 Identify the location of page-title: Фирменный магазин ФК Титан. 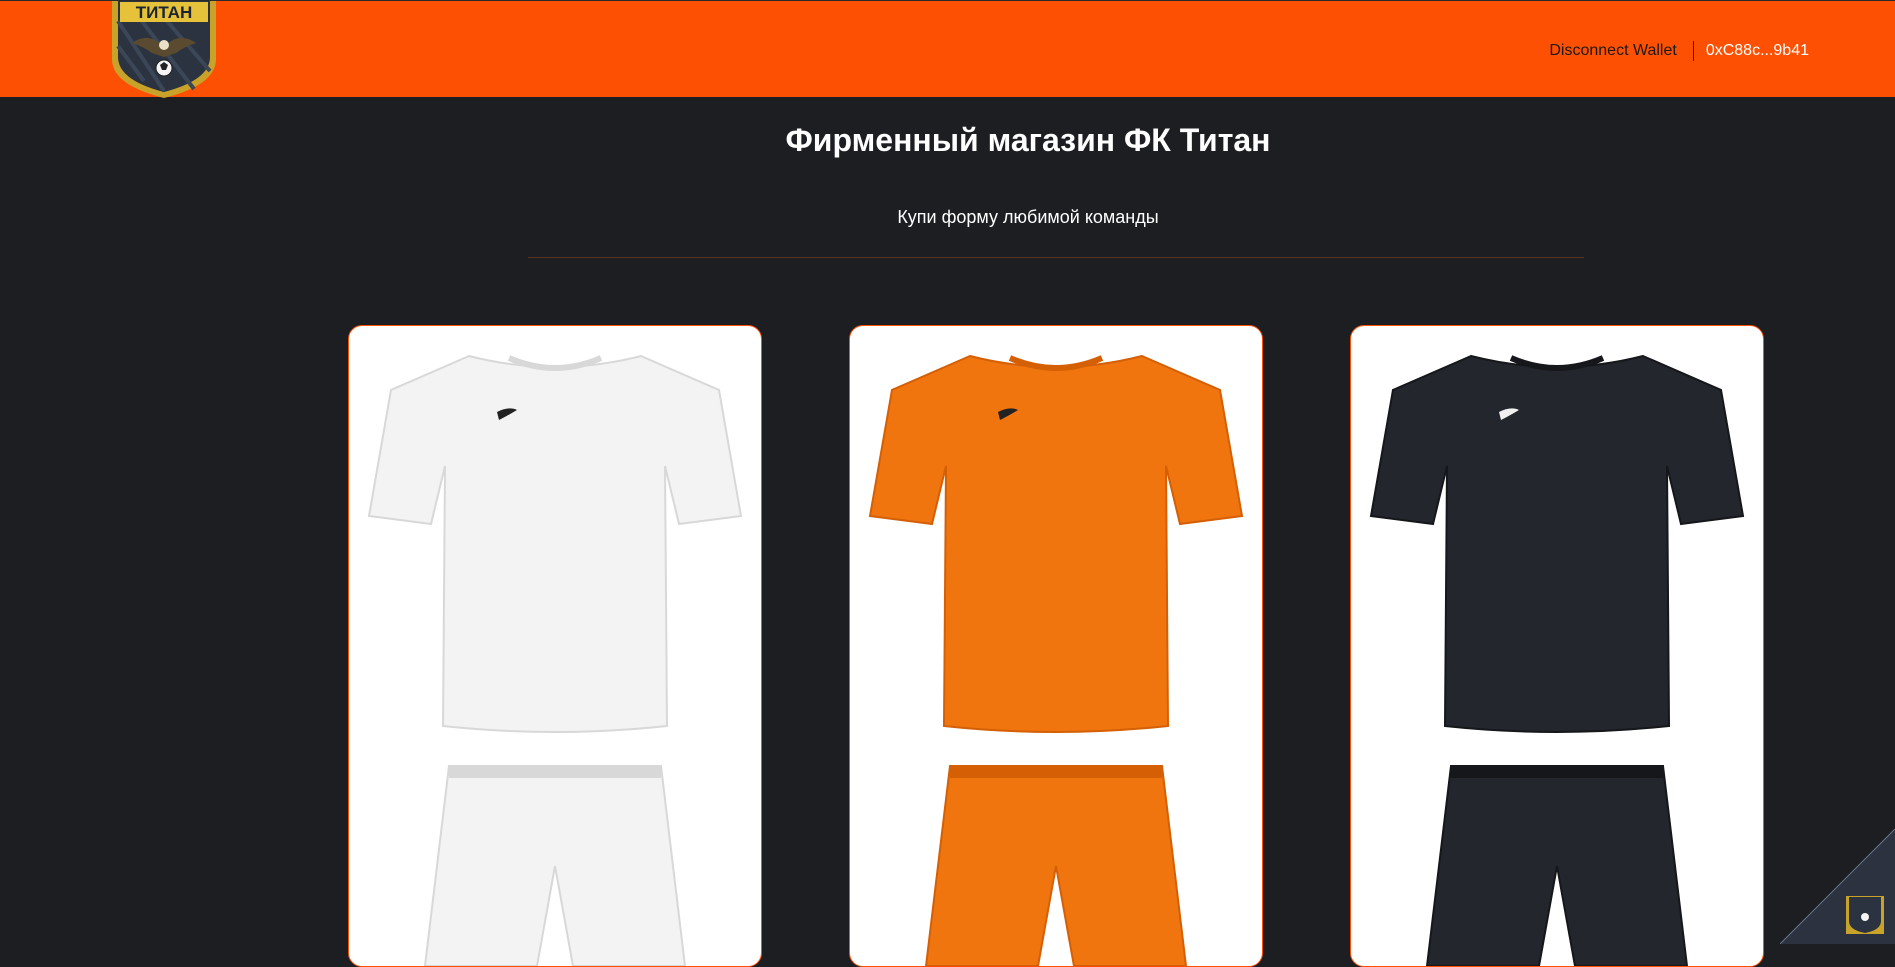
(1028, 140).